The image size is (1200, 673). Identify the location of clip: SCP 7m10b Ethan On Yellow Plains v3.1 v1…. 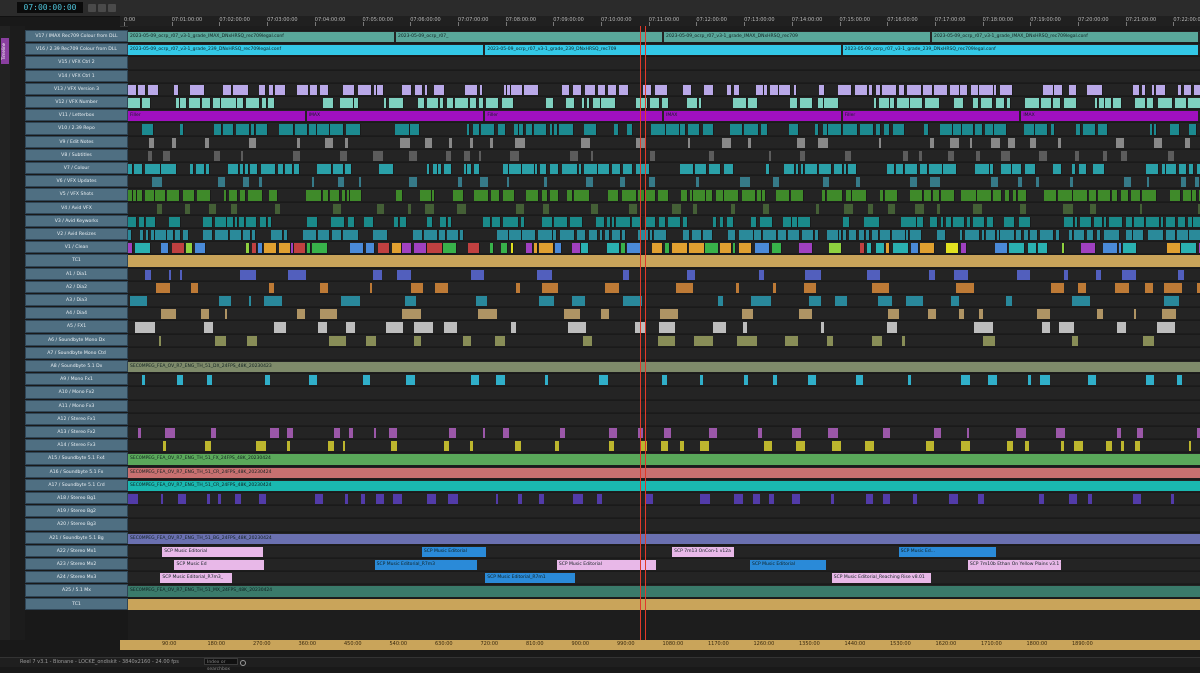
(1014, 565).